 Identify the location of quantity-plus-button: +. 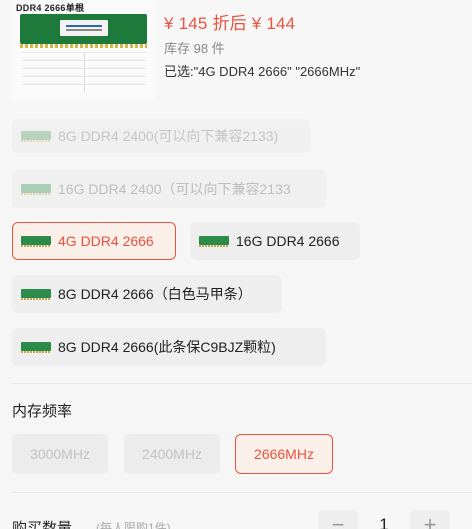
(430, 519).